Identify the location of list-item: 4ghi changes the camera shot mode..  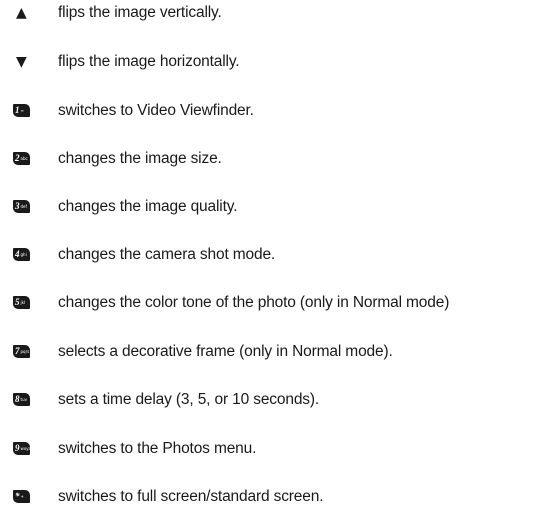
(267, 257).